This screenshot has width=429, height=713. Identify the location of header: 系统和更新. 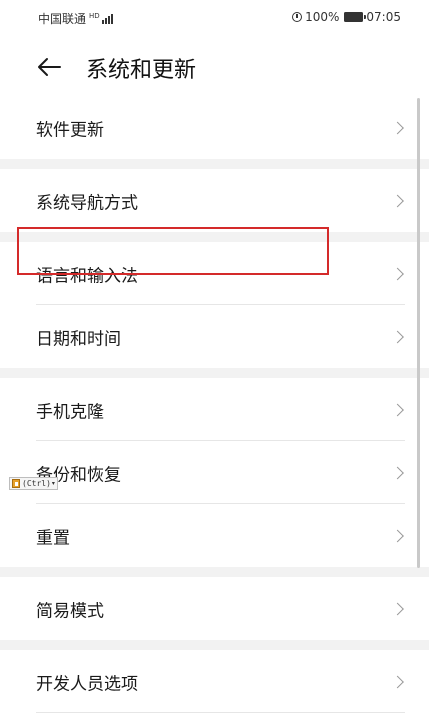
(214, 69).